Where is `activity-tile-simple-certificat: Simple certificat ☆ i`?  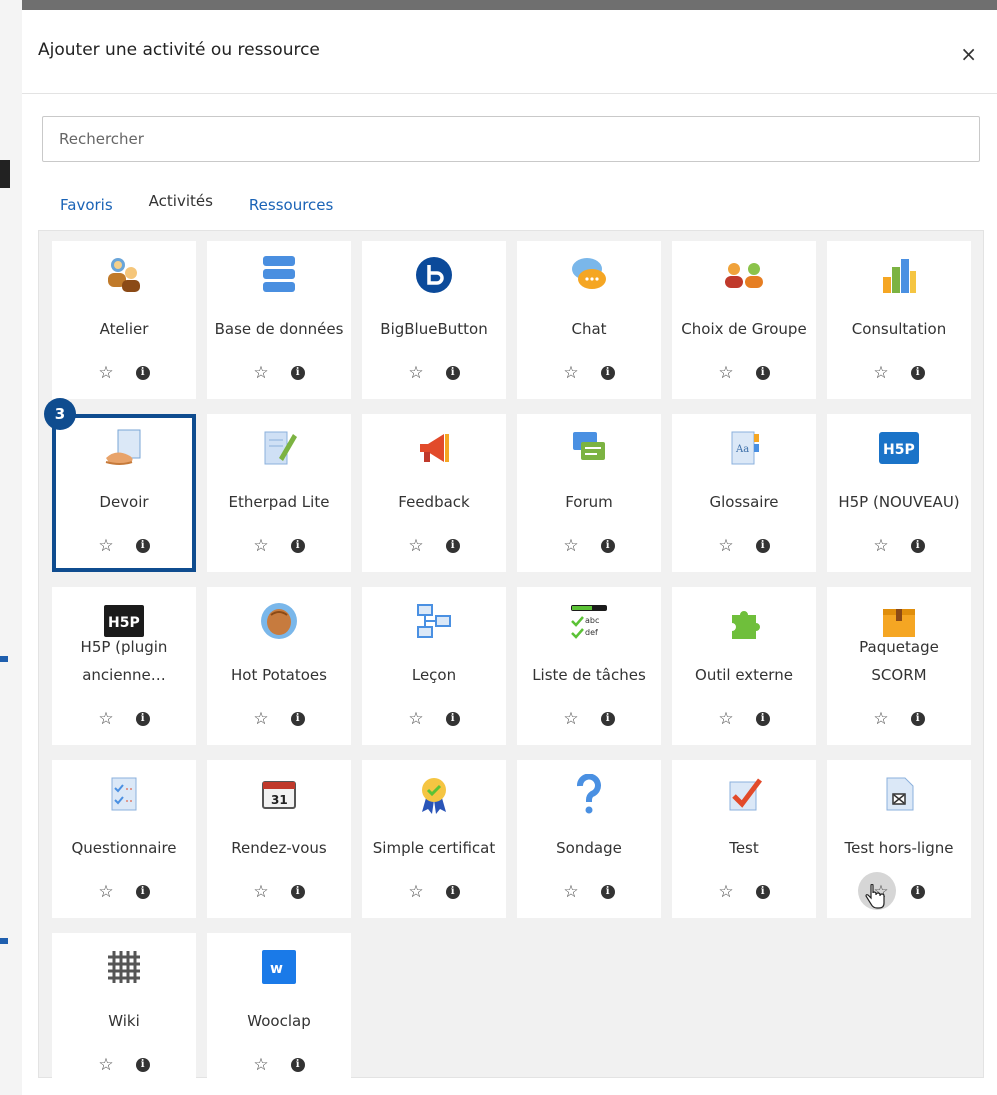 activity-tile-simple-certificat: Simple certificat ☆ i is located at coordinates (434, 839).